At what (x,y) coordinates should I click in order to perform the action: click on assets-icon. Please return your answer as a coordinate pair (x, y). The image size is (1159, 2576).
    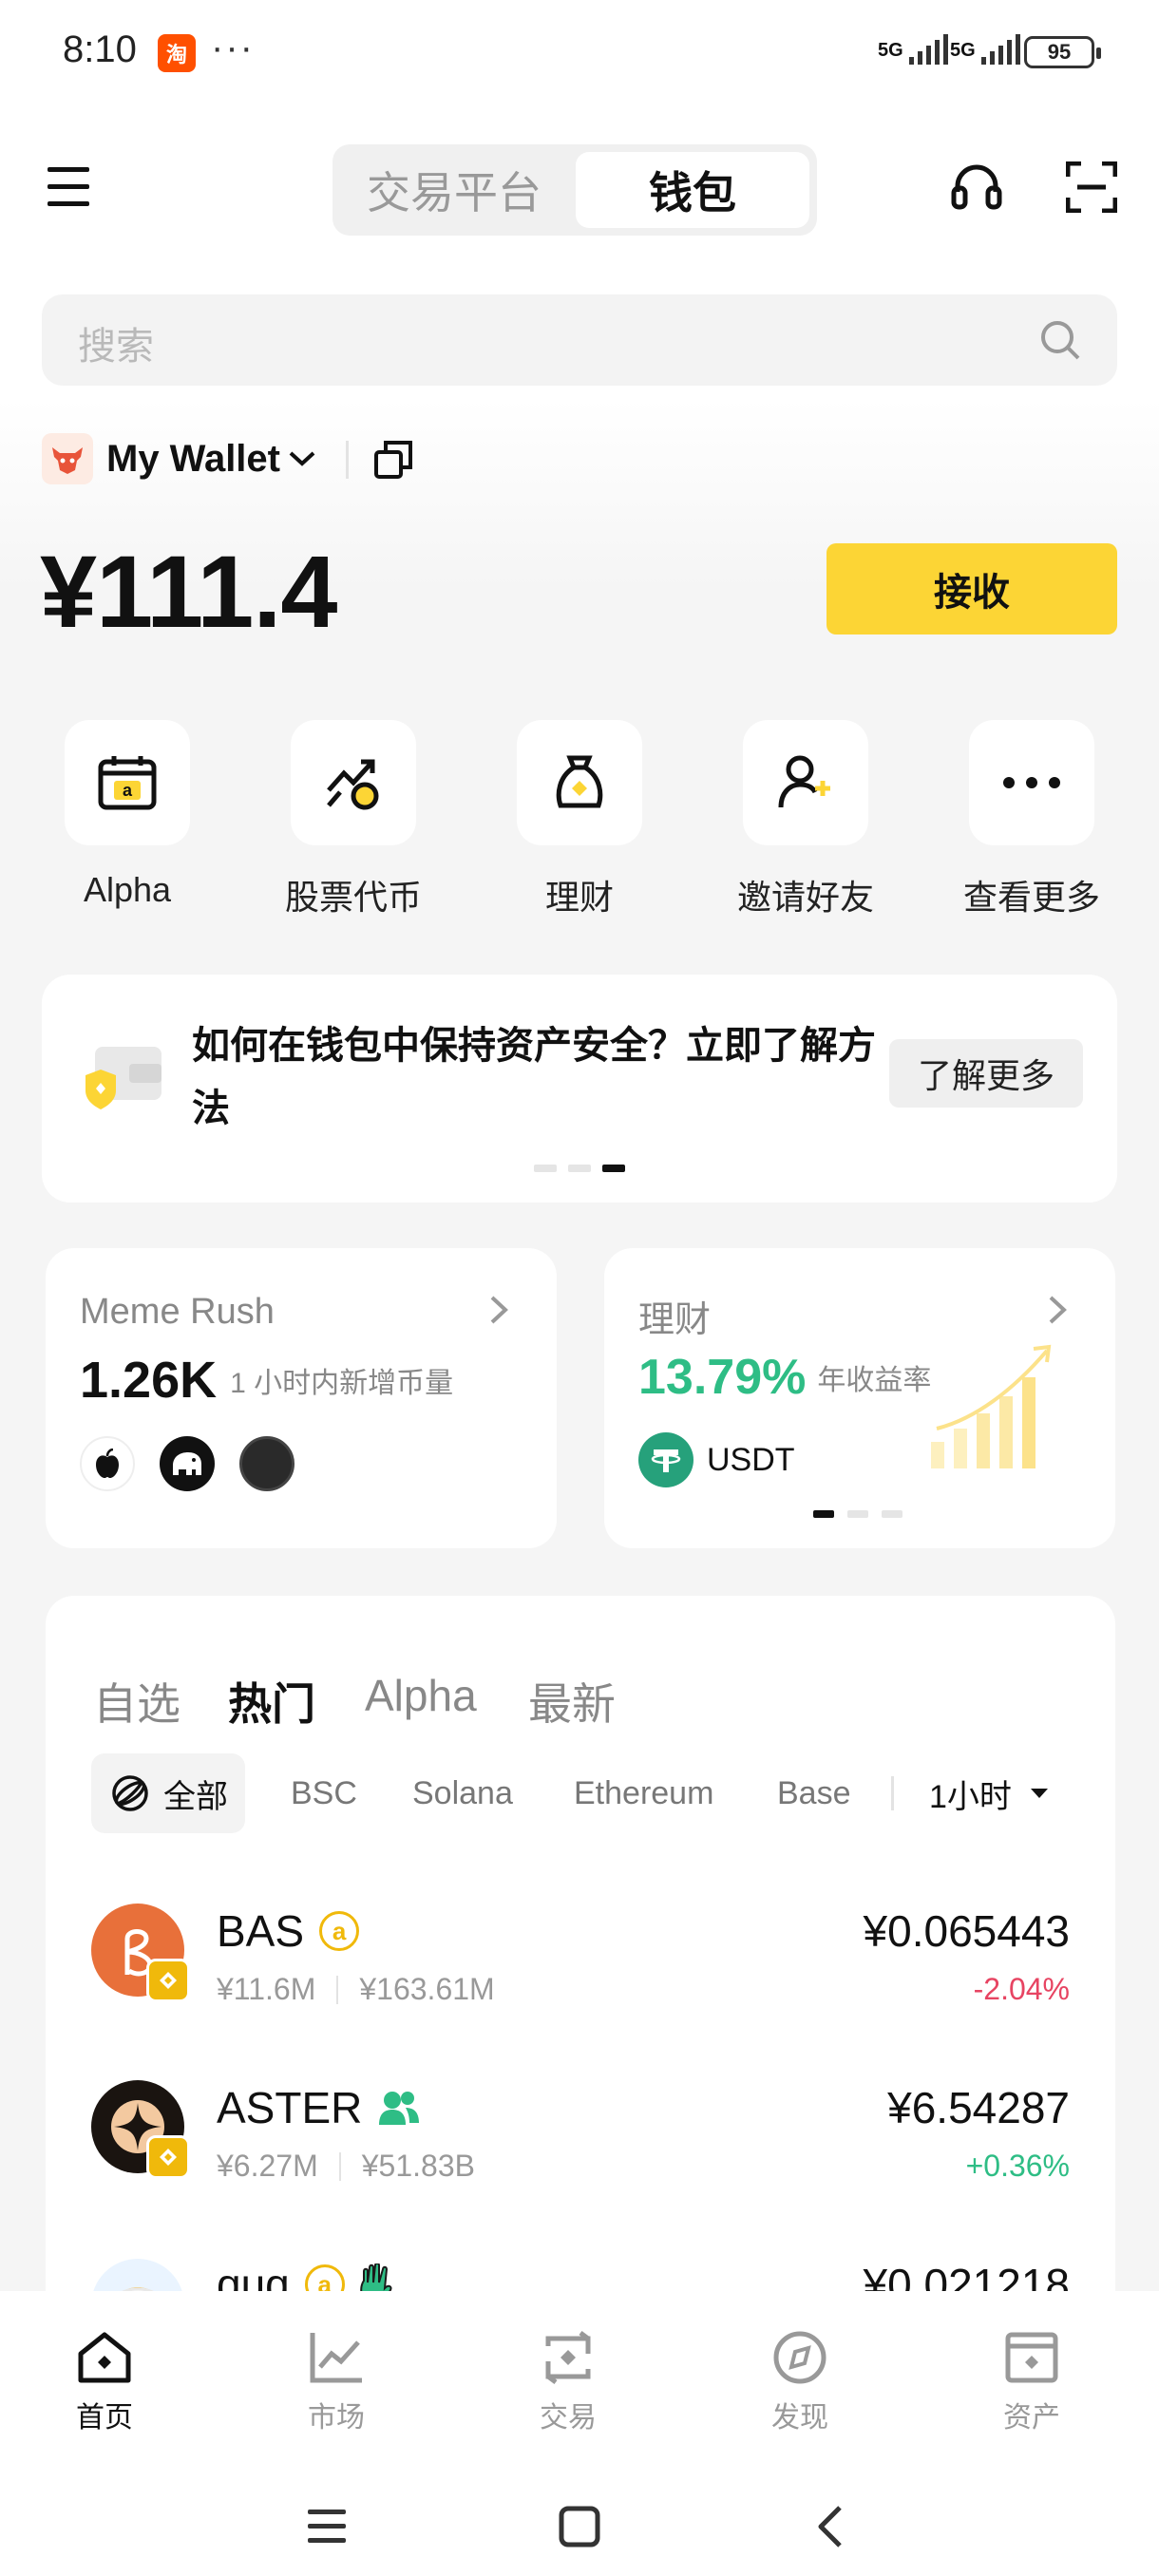
    Looking at the image, I should click on (1031, 2357).